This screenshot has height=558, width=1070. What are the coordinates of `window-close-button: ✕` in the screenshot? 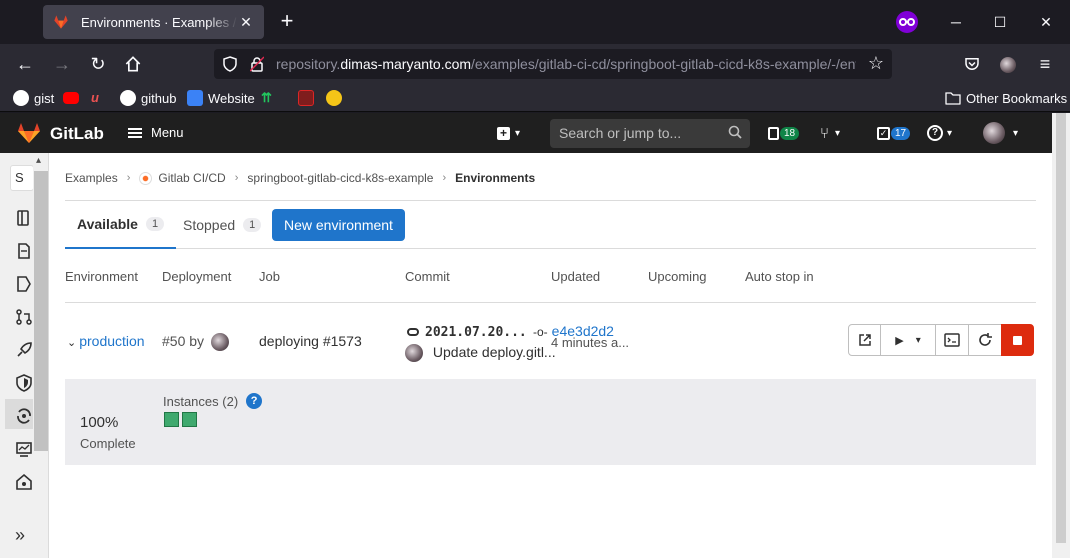 It's located at (1046, 22).